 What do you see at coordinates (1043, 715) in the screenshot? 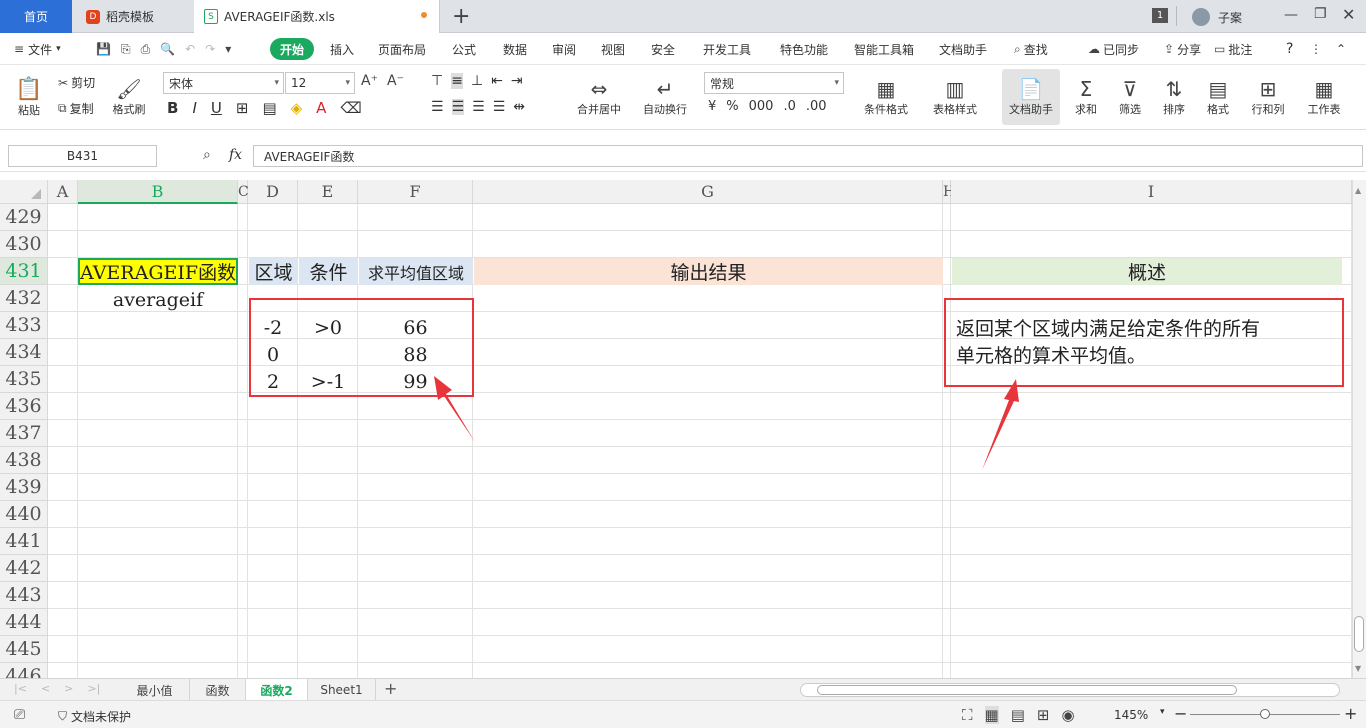
I see `page-break-view-icon: ⊞` at bounding box center [1043, 715].